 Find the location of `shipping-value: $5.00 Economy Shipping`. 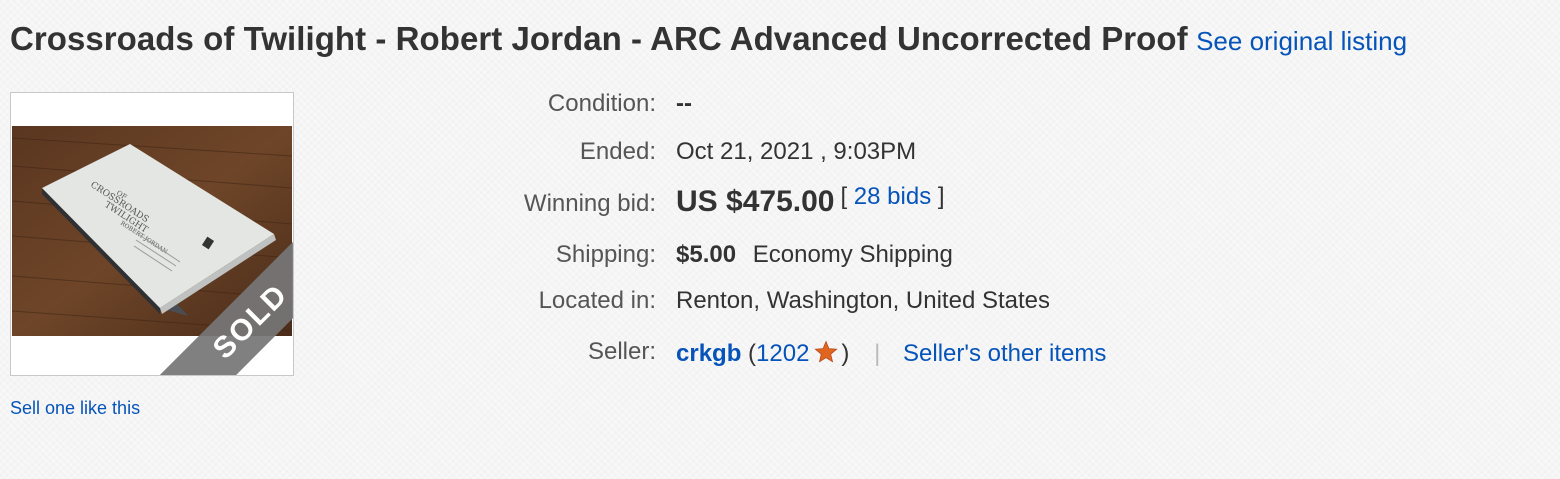

shipping-value: $5.00 Economy Shipping is located at coordinates (814, 255).